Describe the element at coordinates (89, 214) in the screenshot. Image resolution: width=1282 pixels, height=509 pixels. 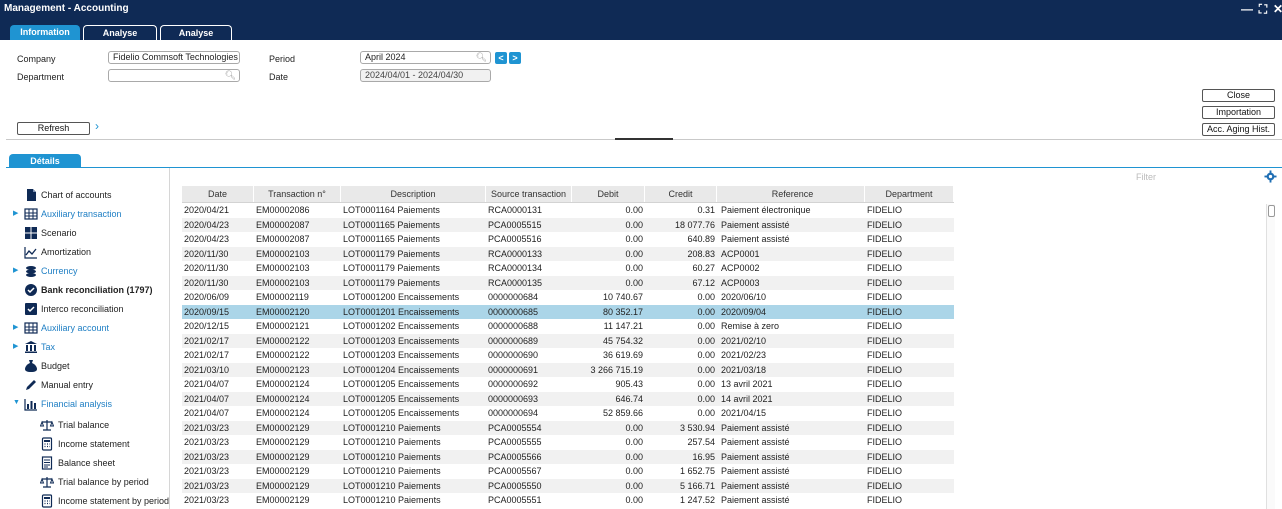
I see `sidebar-item-auxiliary-transaction: ▶ Auxiliary transaction` at that location.